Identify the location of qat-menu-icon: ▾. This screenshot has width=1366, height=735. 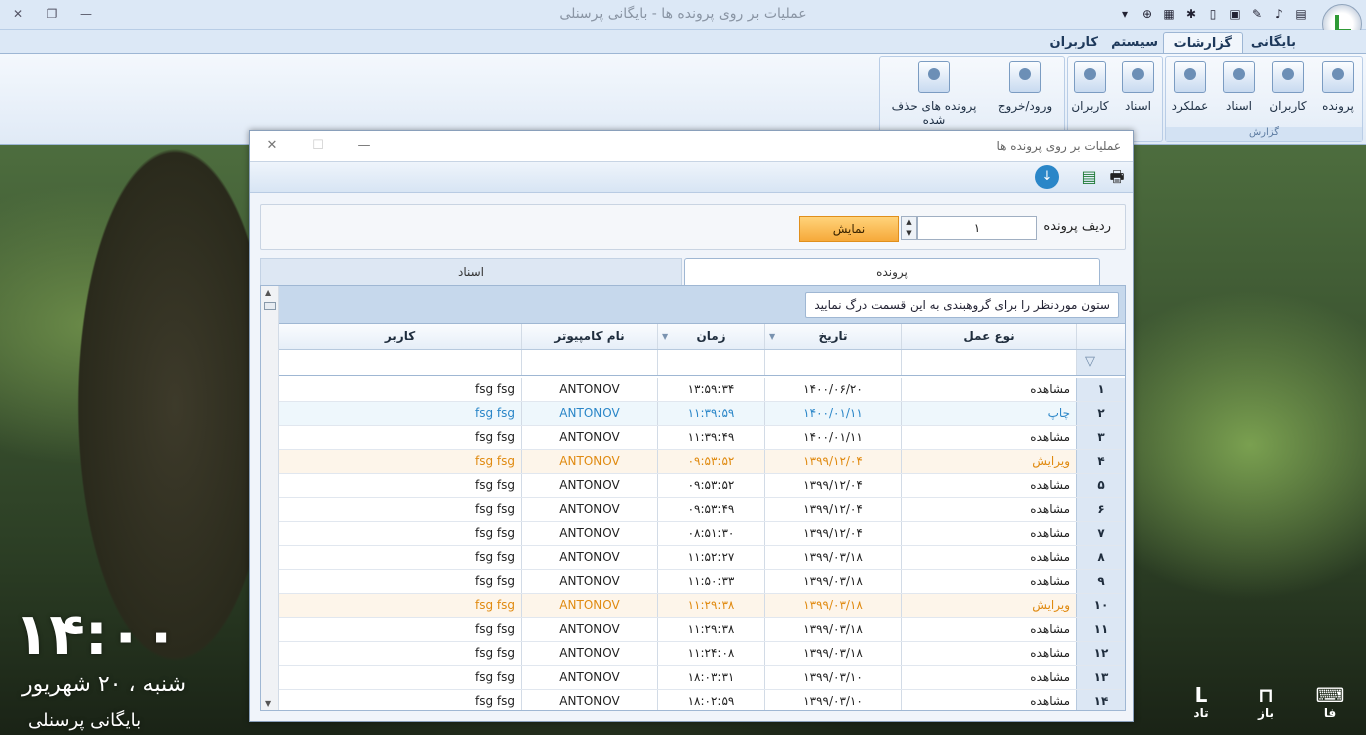
(1125, 14).